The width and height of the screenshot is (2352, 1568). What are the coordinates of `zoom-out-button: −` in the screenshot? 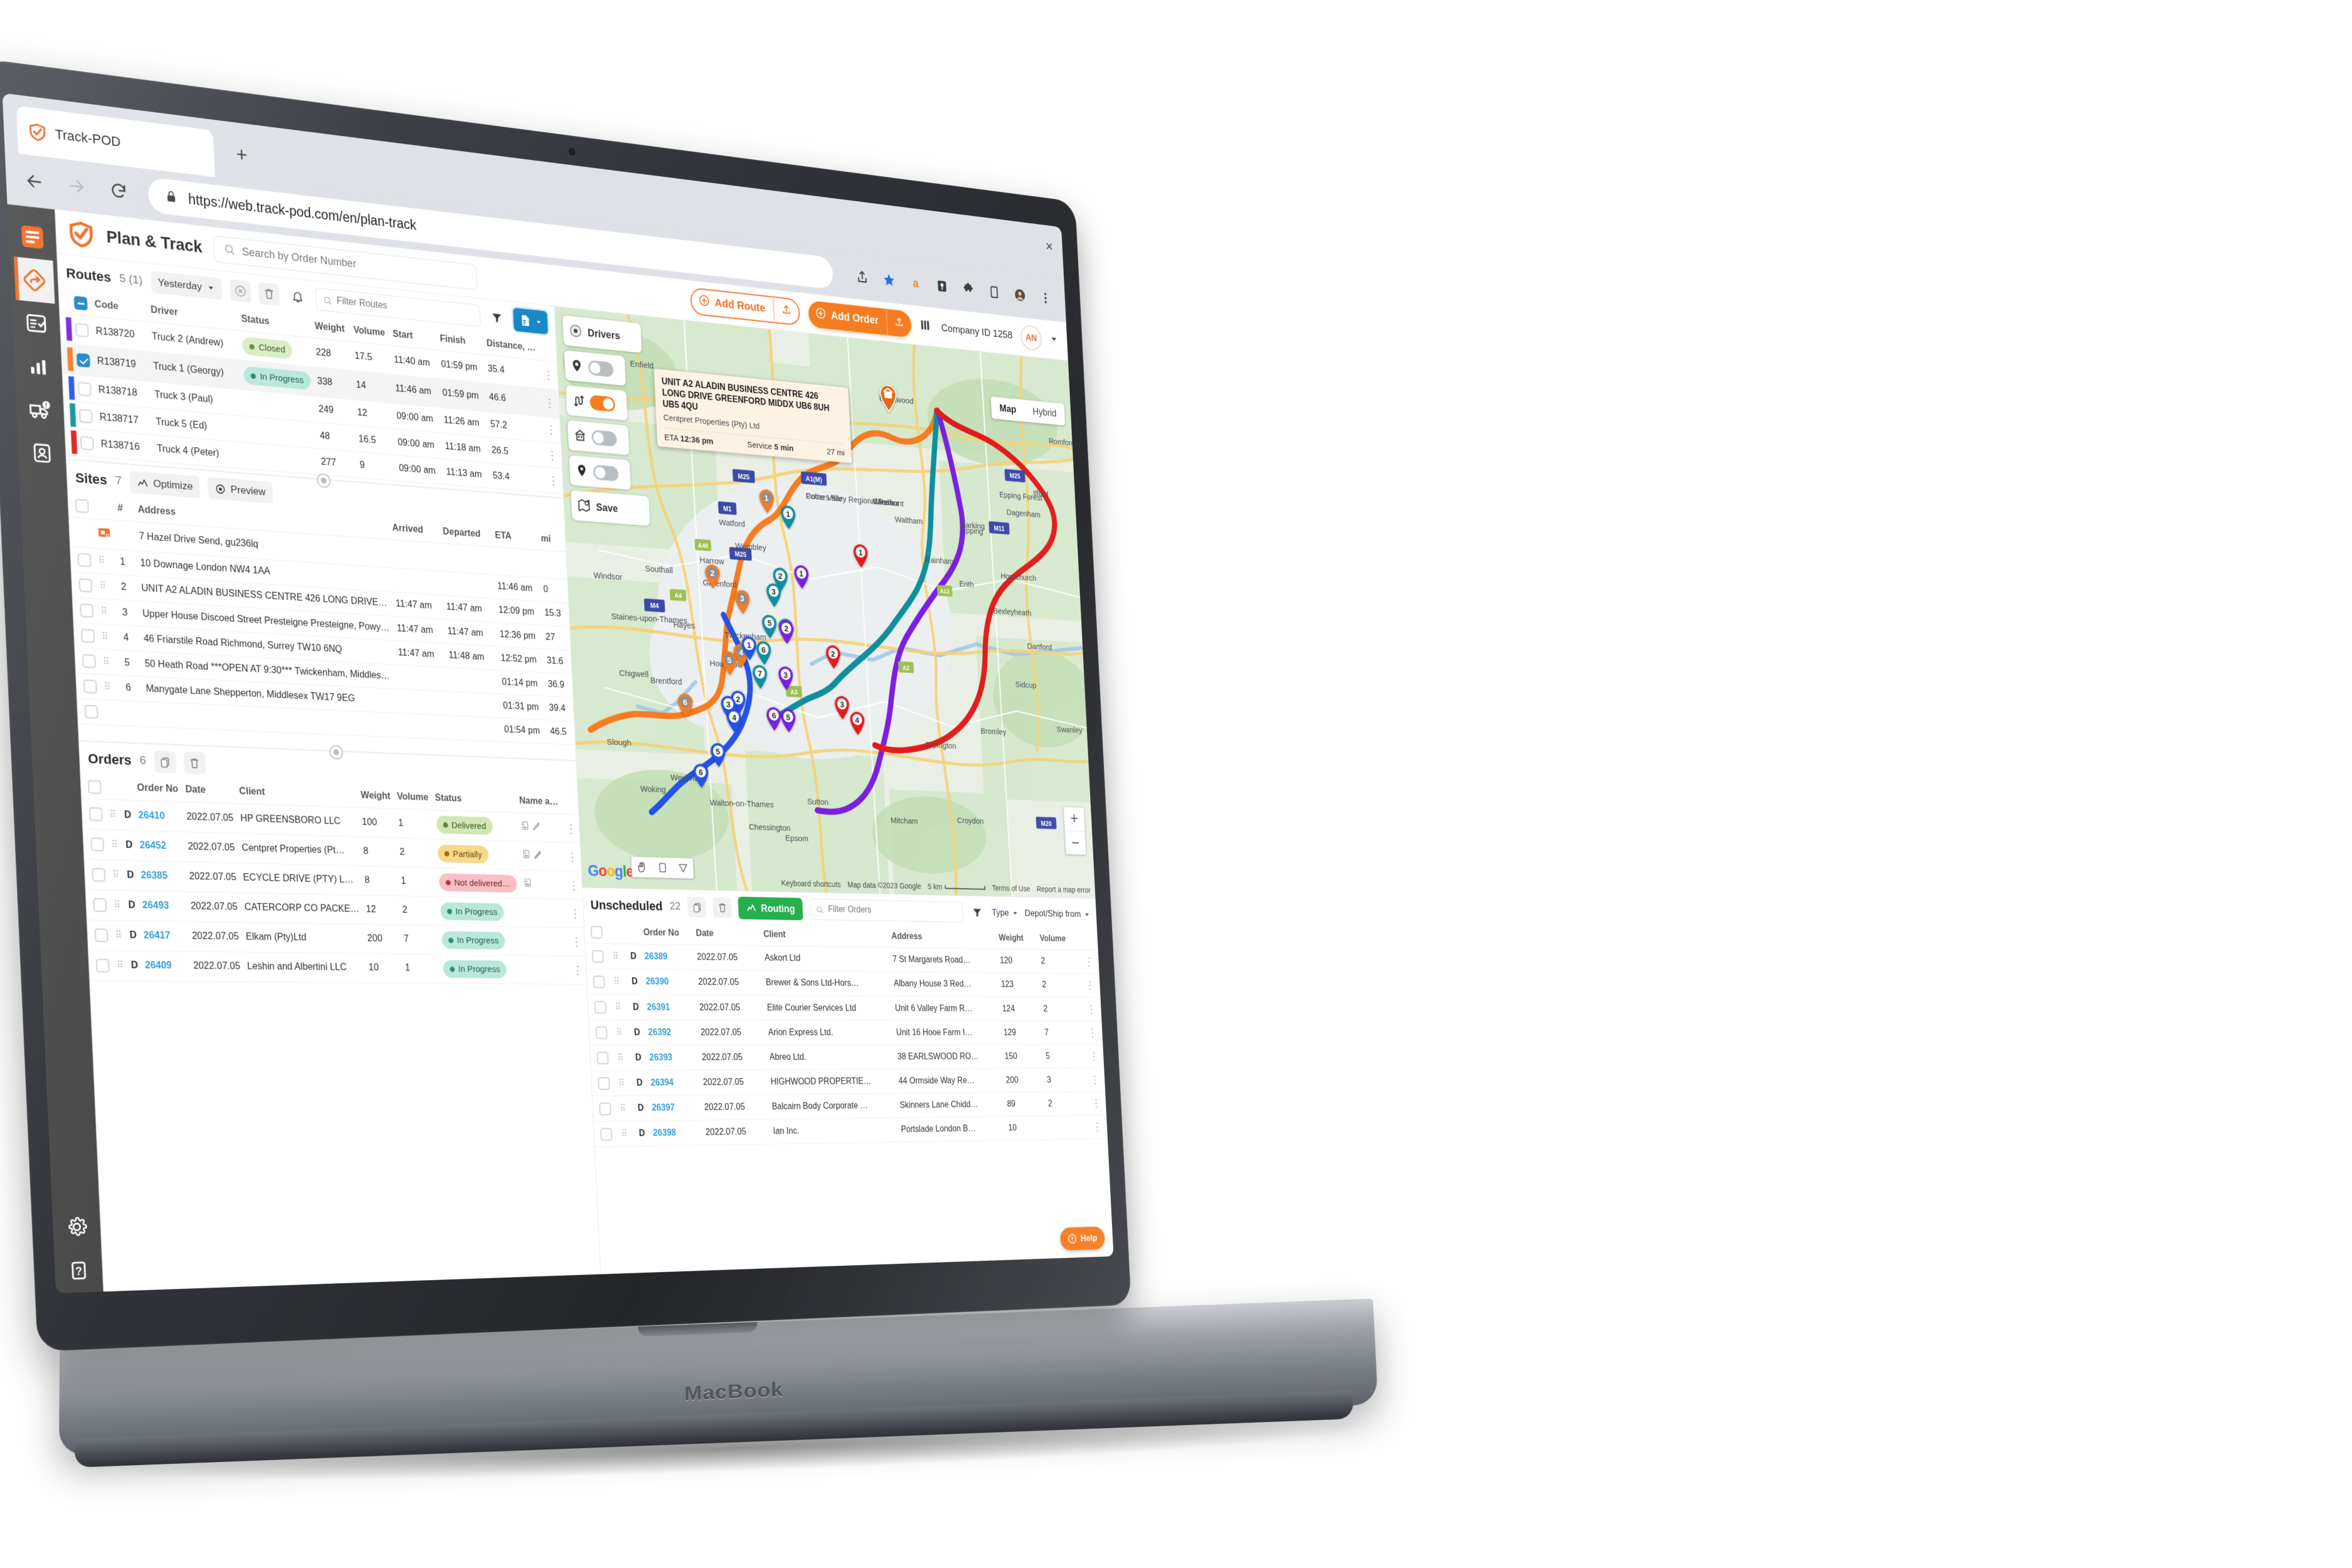 It's located at (1075, 842).